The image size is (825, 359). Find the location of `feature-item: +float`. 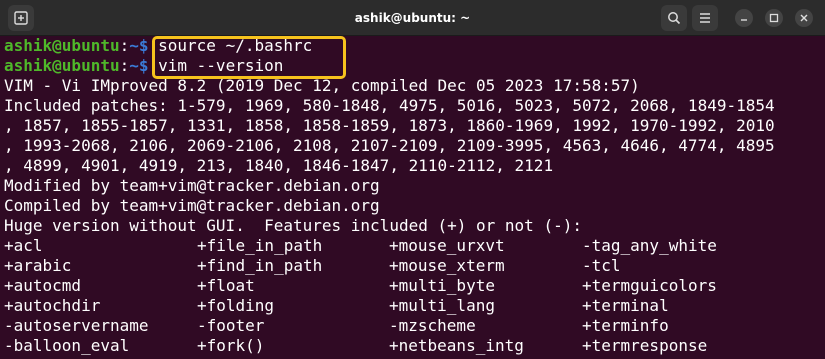

feature-item: +float is located at coordinates (226, 285).